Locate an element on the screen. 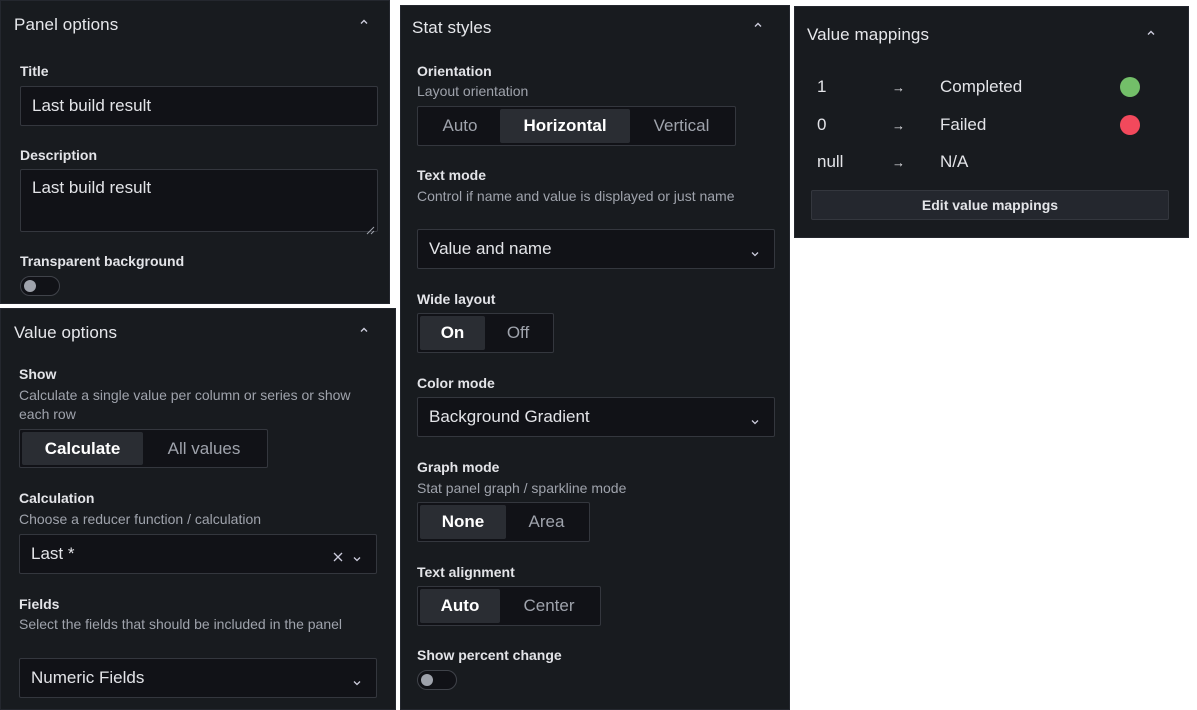 Image resolution: width=1197 pixels, height=710 pixels. wide-layout-radio-group: On Off is located at coordinates (485, 333).